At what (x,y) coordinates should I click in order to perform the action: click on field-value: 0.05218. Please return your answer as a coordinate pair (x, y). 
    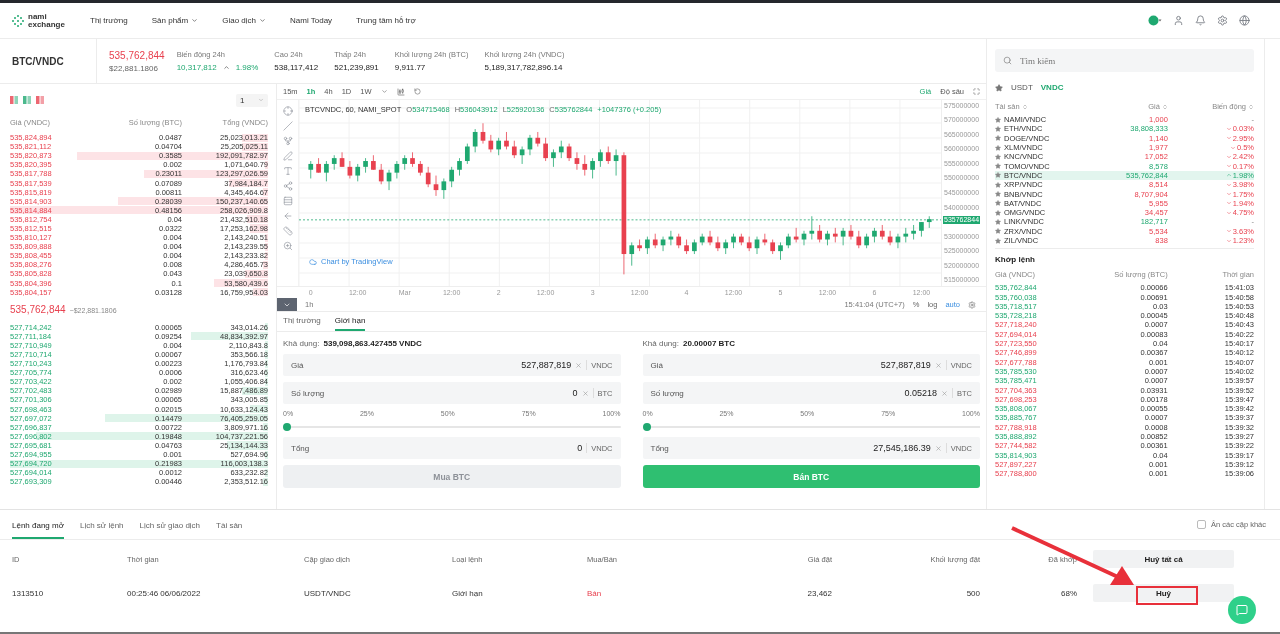
    Looking at the image, I should click on (812, 393).